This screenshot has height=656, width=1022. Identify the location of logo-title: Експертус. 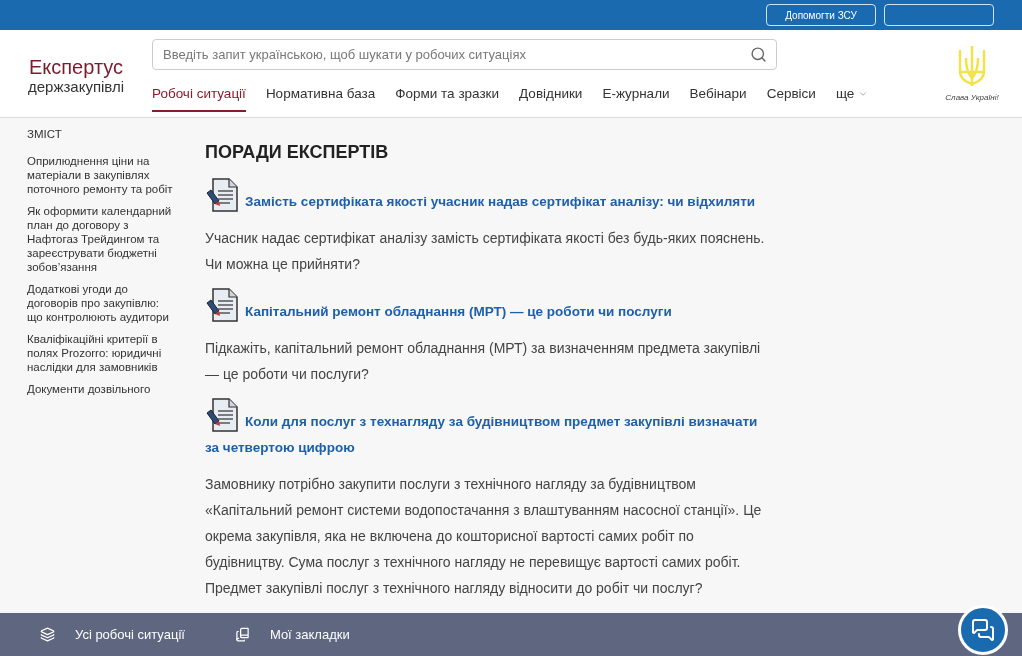
(76, 67).